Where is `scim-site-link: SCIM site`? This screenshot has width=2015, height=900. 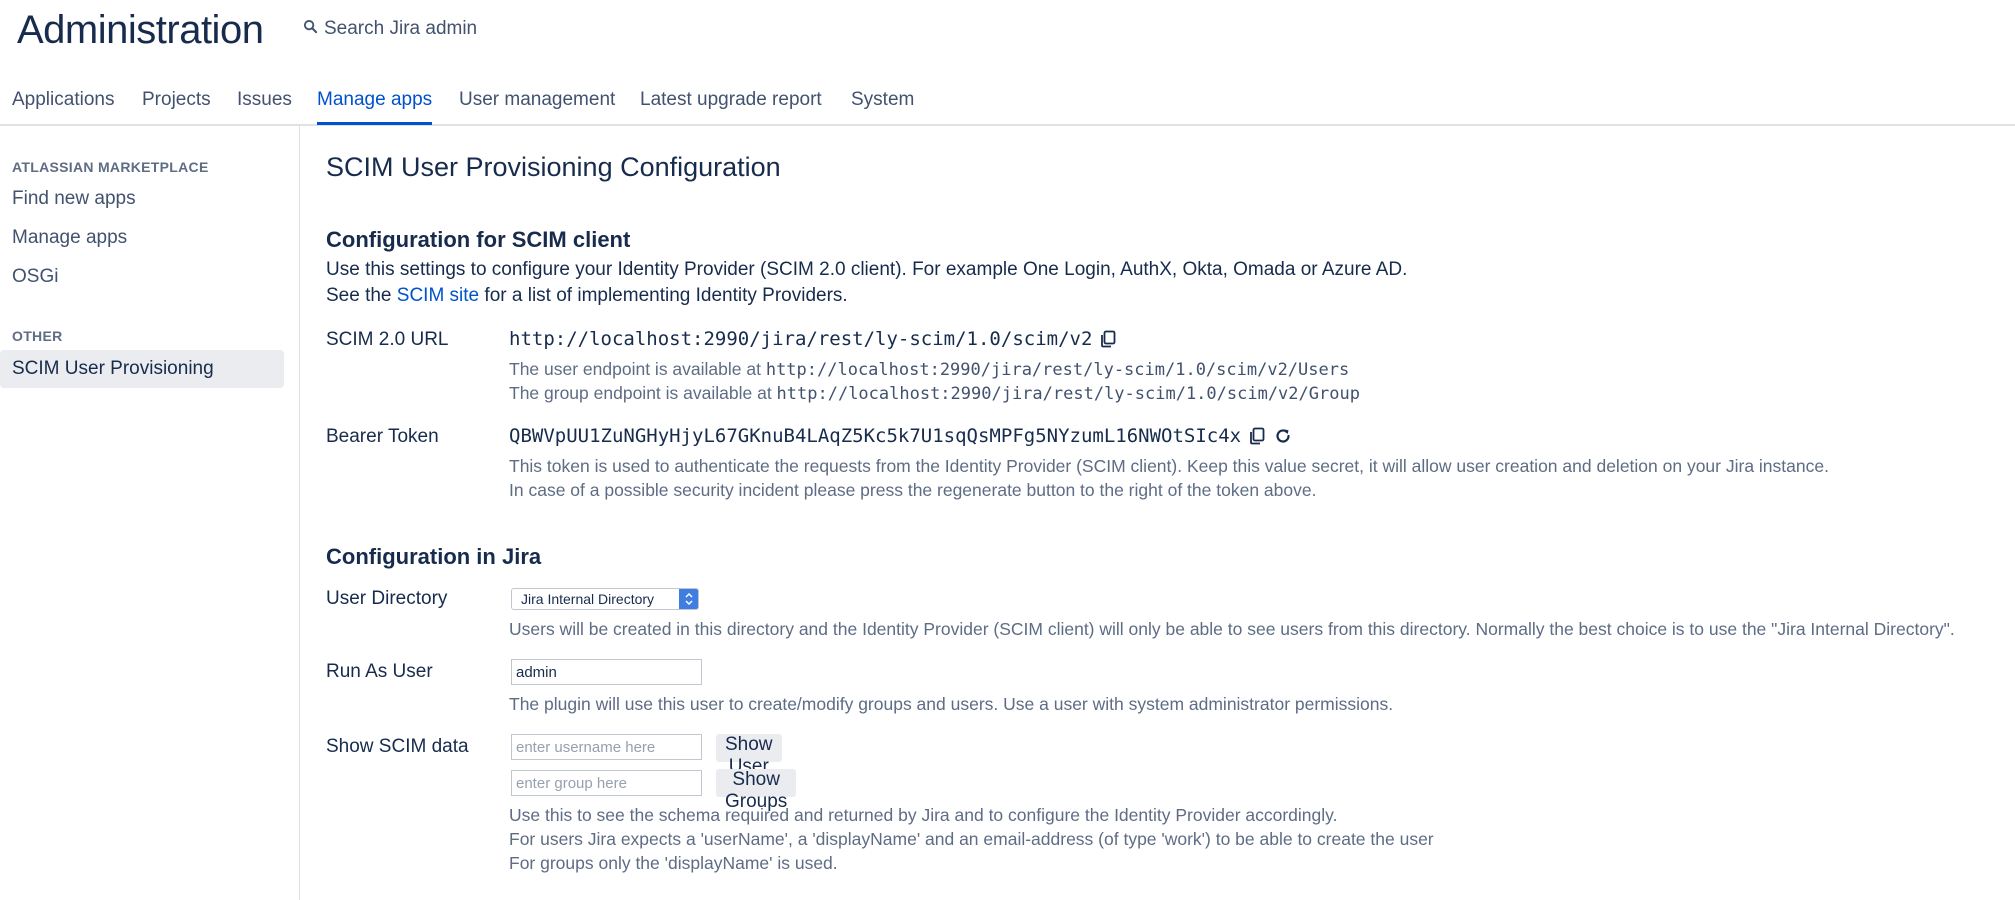 scim-site-link: SCIM site is located at coordinates (438, 295).